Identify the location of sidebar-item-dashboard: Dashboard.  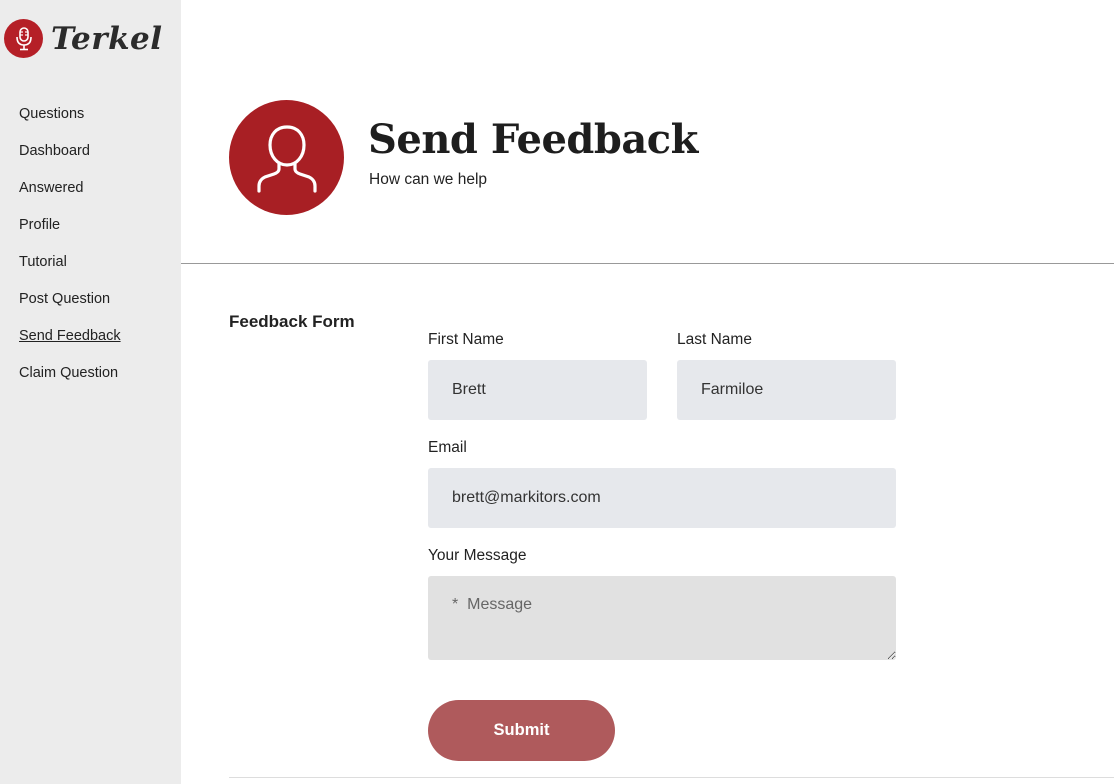
(70, 159).